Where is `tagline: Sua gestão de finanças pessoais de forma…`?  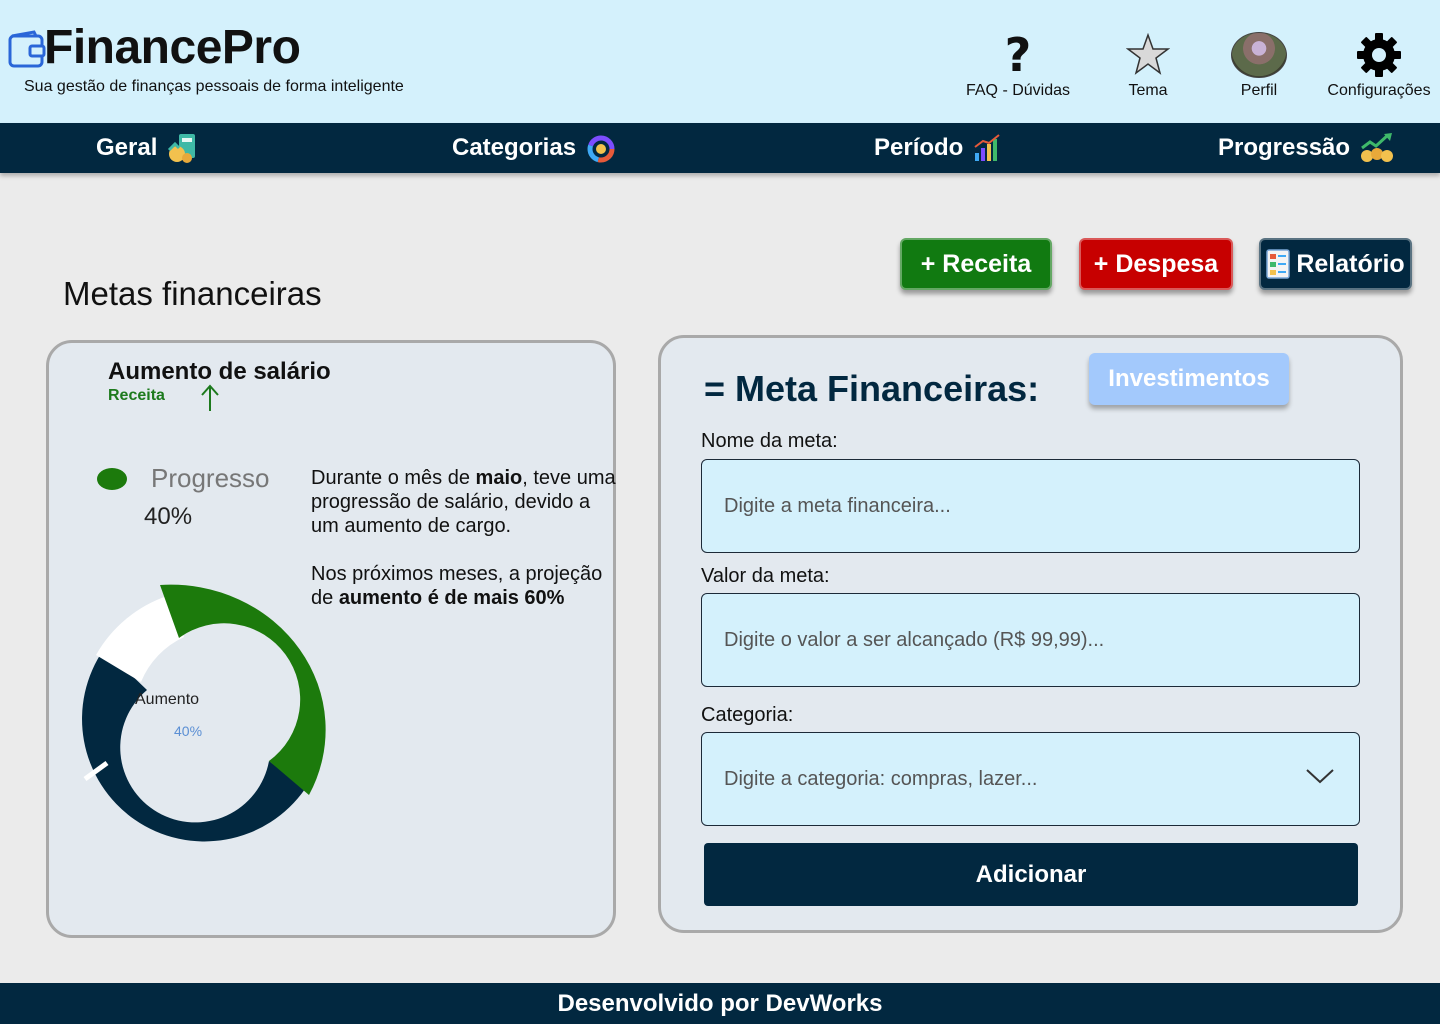
tagline: Sua gestão de finanças pessoais de forma… is located at coordinates (214, 86).